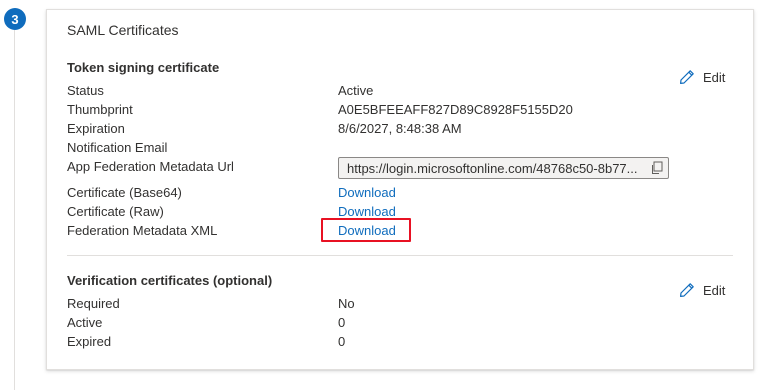 The image size is (762, 390). I want to click on notification-email-label: Notification Email, so click(117, 147).